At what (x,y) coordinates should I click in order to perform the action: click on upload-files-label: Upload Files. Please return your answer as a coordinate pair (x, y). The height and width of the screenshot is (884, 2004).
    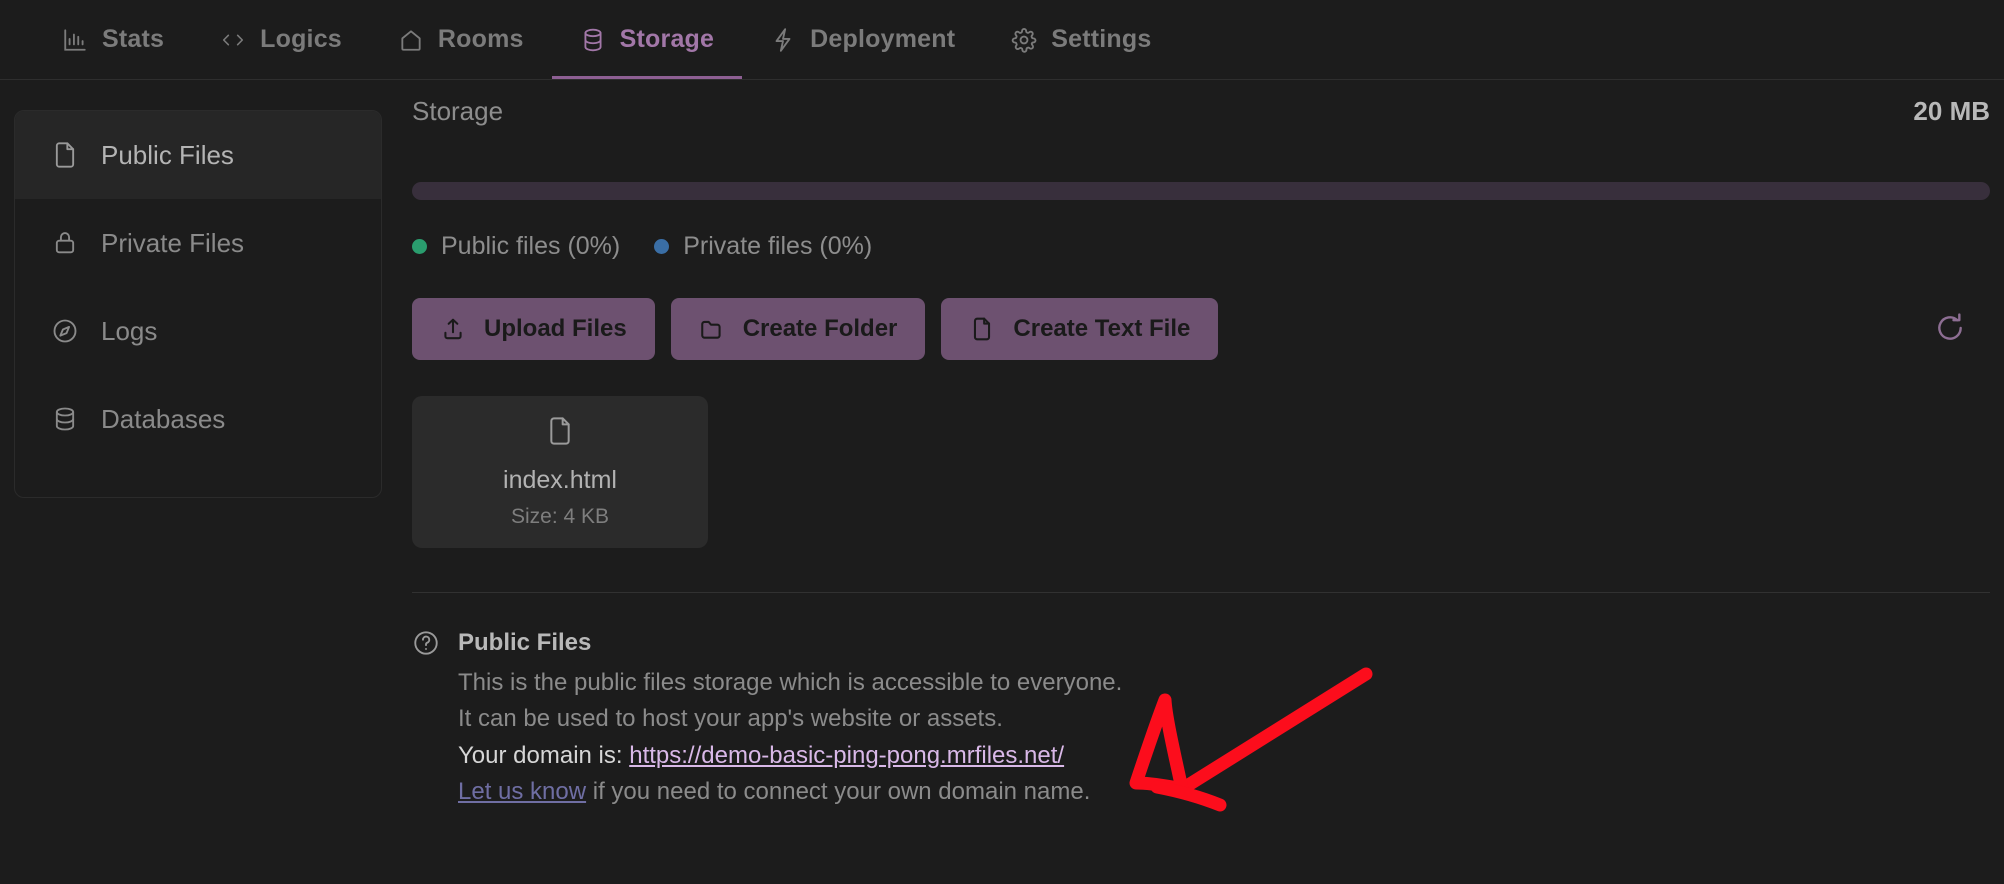
    Looking at the image, I should click on (555, 328).